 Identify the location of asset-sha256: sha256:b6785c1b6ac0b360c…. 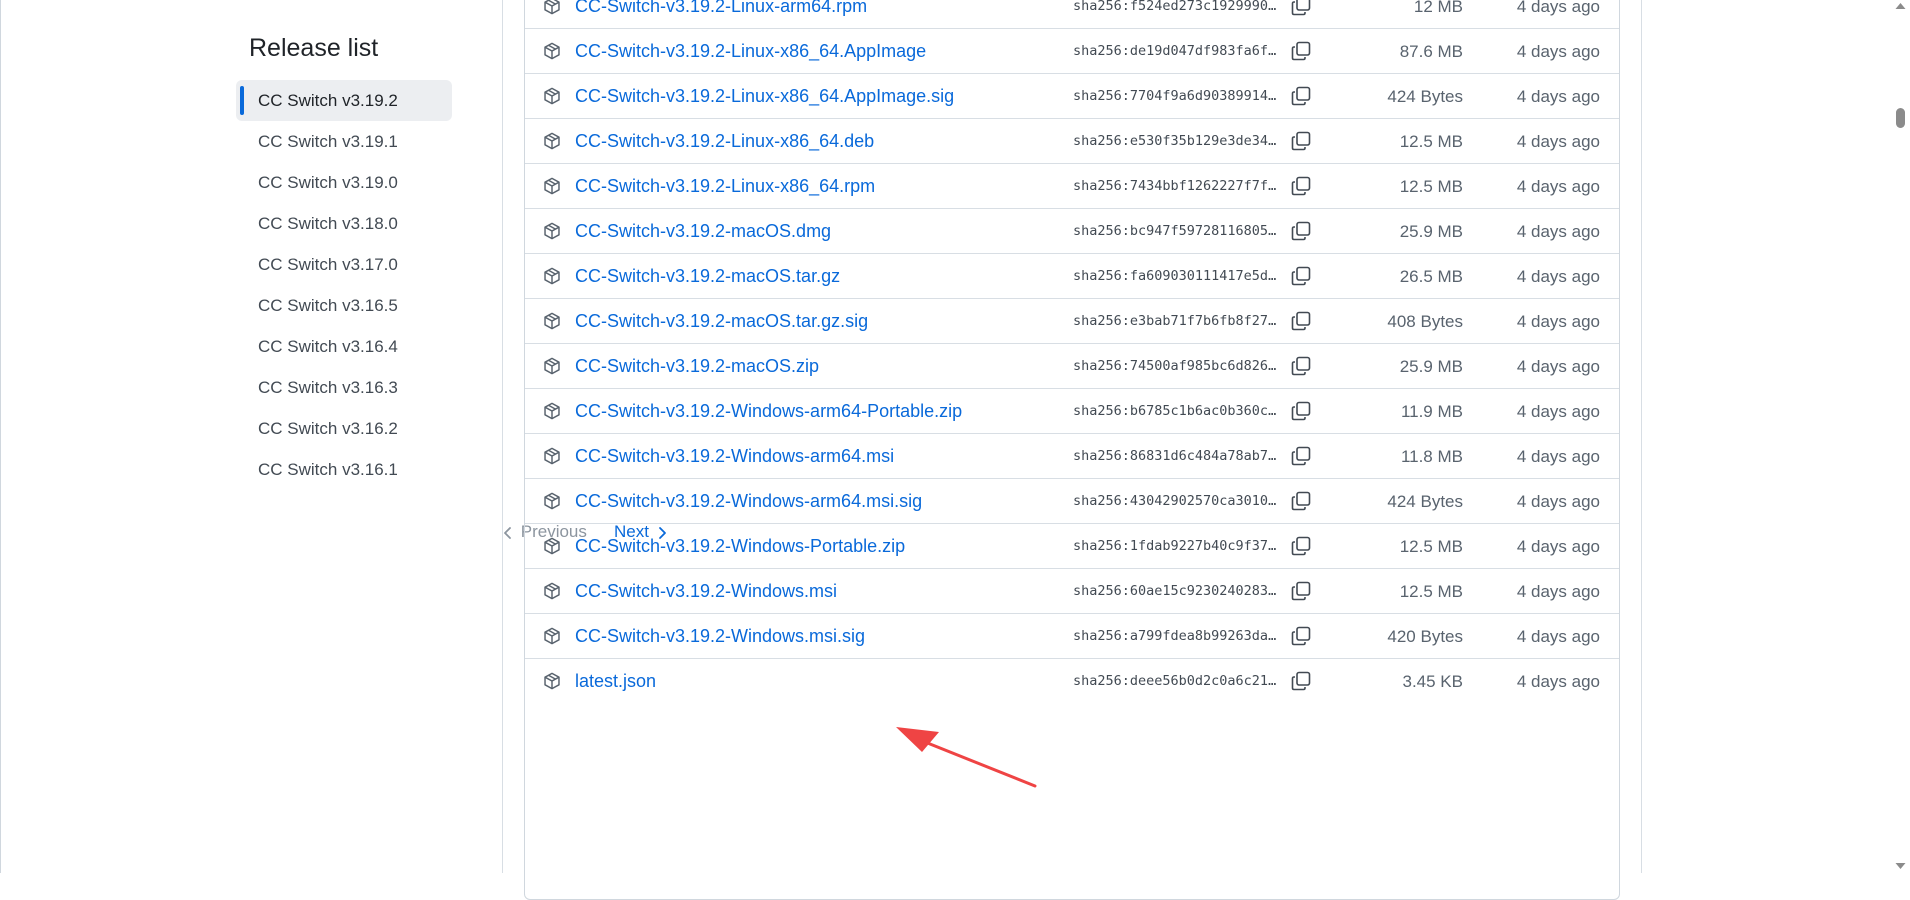
(1175, 411).